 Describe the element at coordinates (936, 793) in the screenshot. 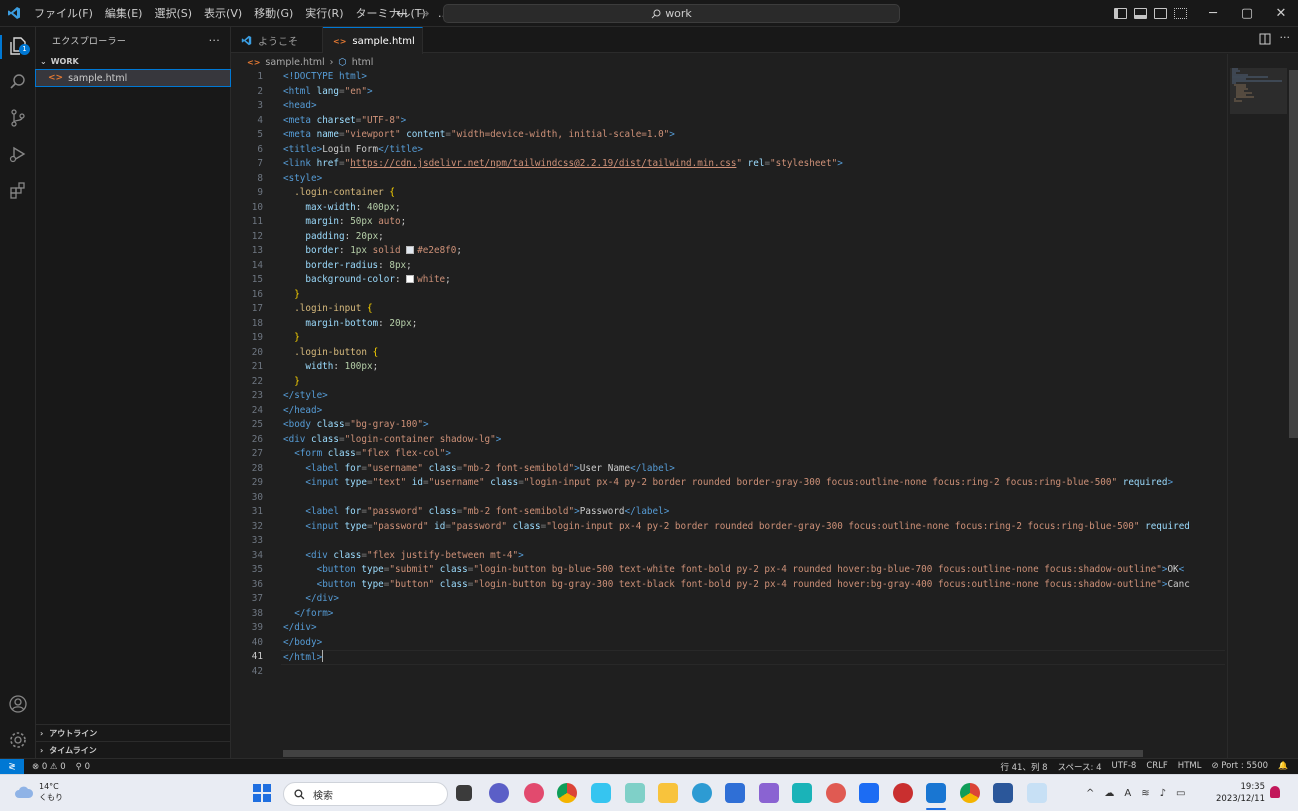

I see `vscode-taskbar-icon` at that location.